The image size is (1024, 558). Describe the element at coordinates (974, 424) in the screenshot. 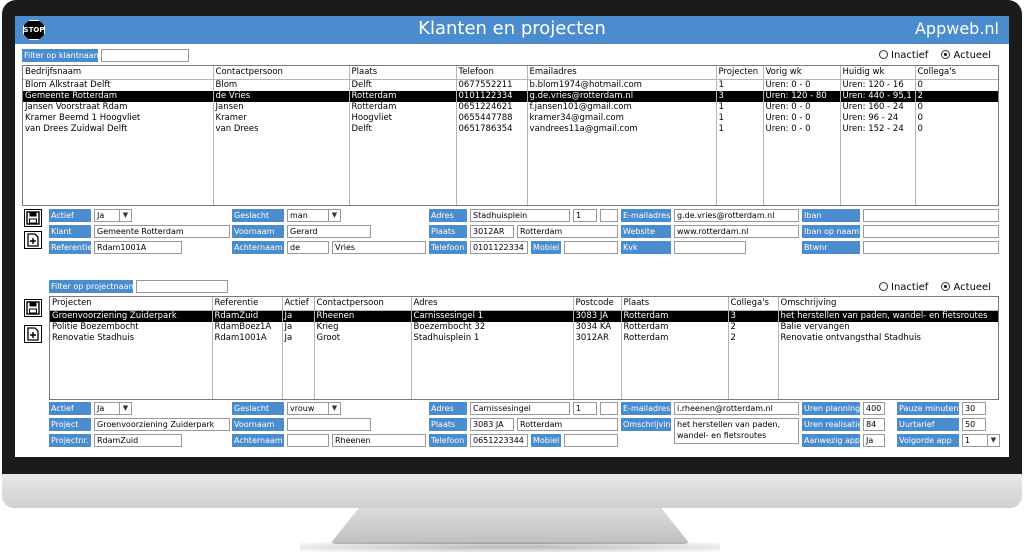

I see `project-uurtarief-input: 50` at that location.